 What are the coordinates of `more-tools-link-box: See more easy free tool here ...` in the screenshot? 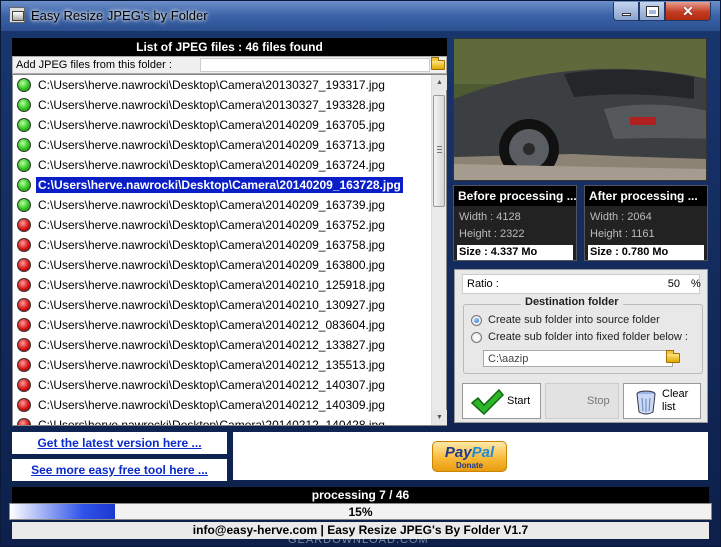 It's located at (119, 470).